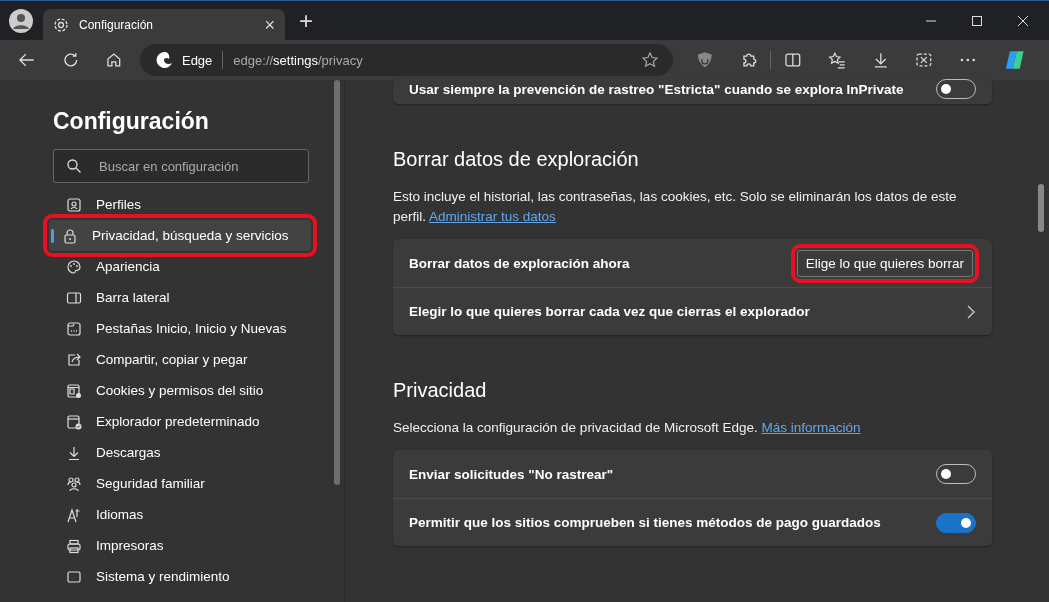 Image resolution: width=1049 pixels, height=602 pixels. Describe the element at coordinates (627, 428) in the screenshot. I see `section-description: Selecciona la configuración de privacidad de Microsoft Edge. Más información` at that location.